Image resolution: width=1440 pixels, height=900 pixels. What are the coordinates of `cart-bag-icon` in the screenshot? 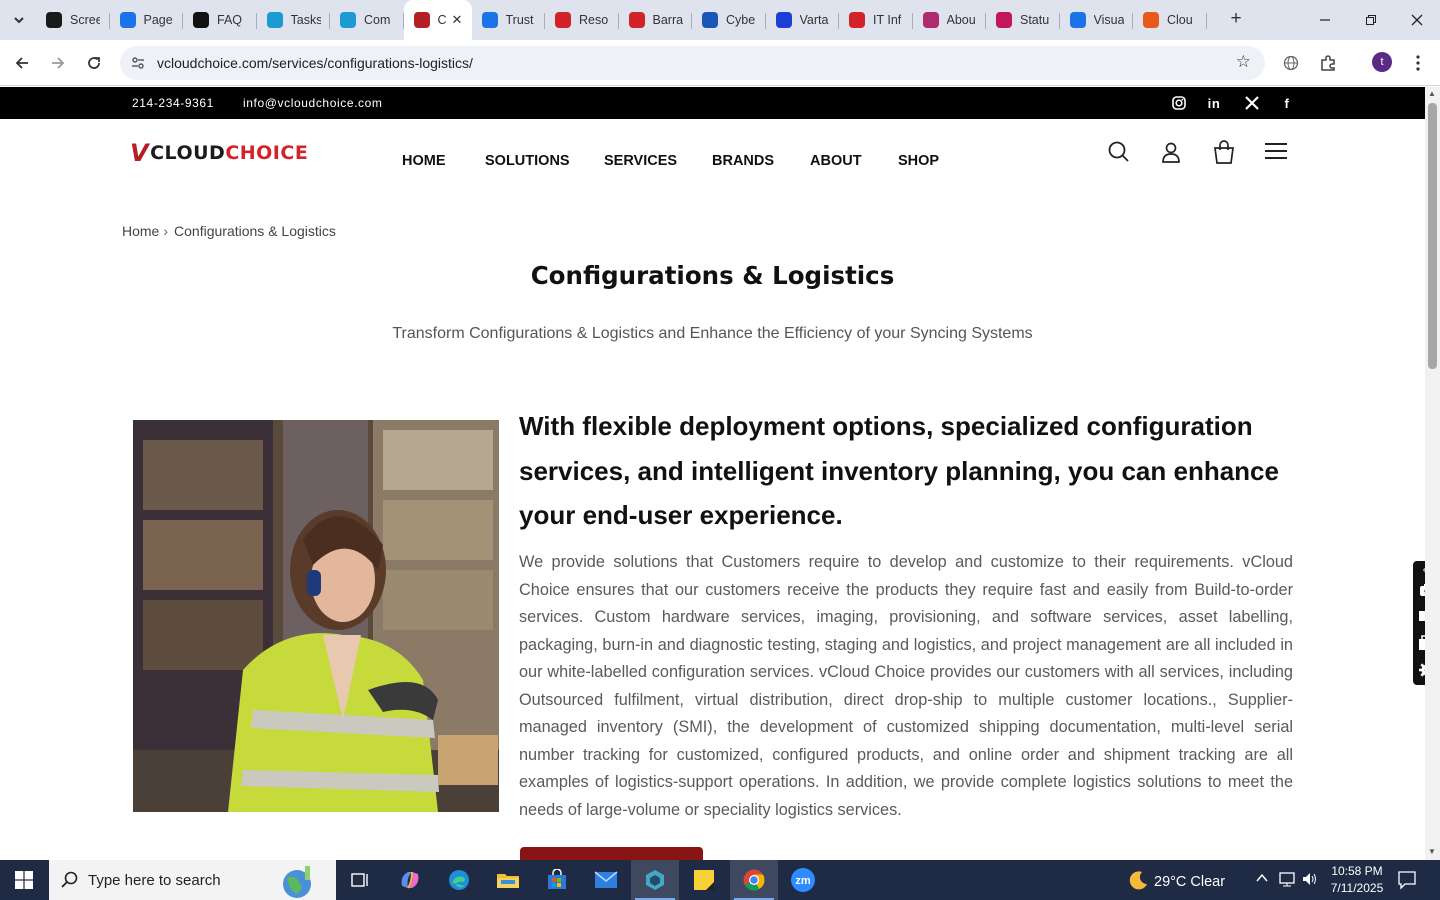 It's located at (1224, 152).